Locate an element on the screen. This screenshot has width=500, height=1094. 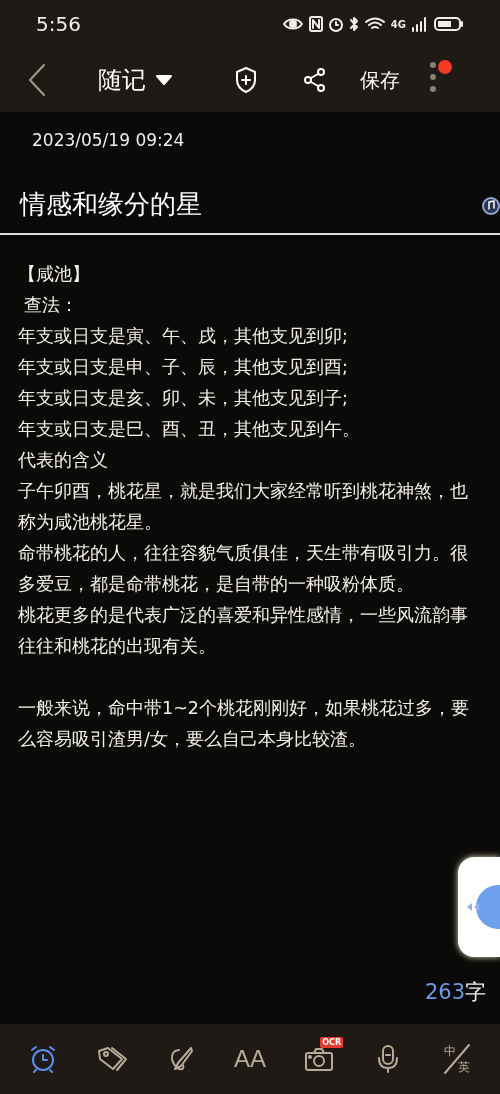
chinese-english-icon: 中 英 is located at coordinates (457, 1059).